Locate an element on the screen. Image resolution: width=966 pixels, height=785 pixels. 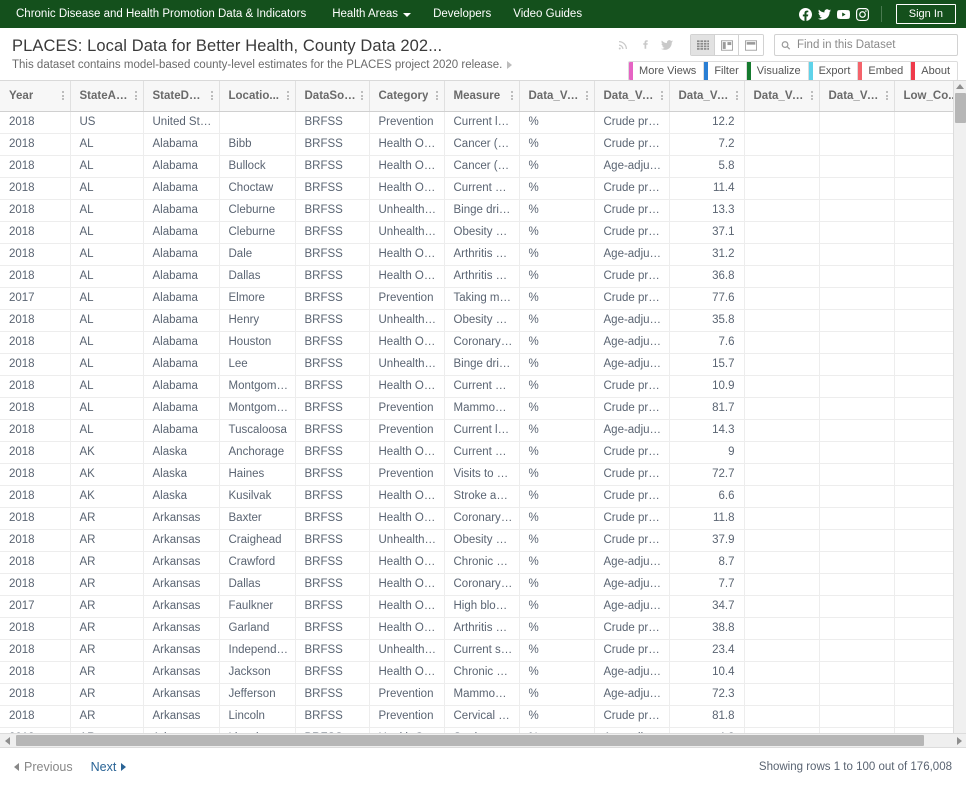
table-cell: Anchorage is located at coordinates (257, 452).